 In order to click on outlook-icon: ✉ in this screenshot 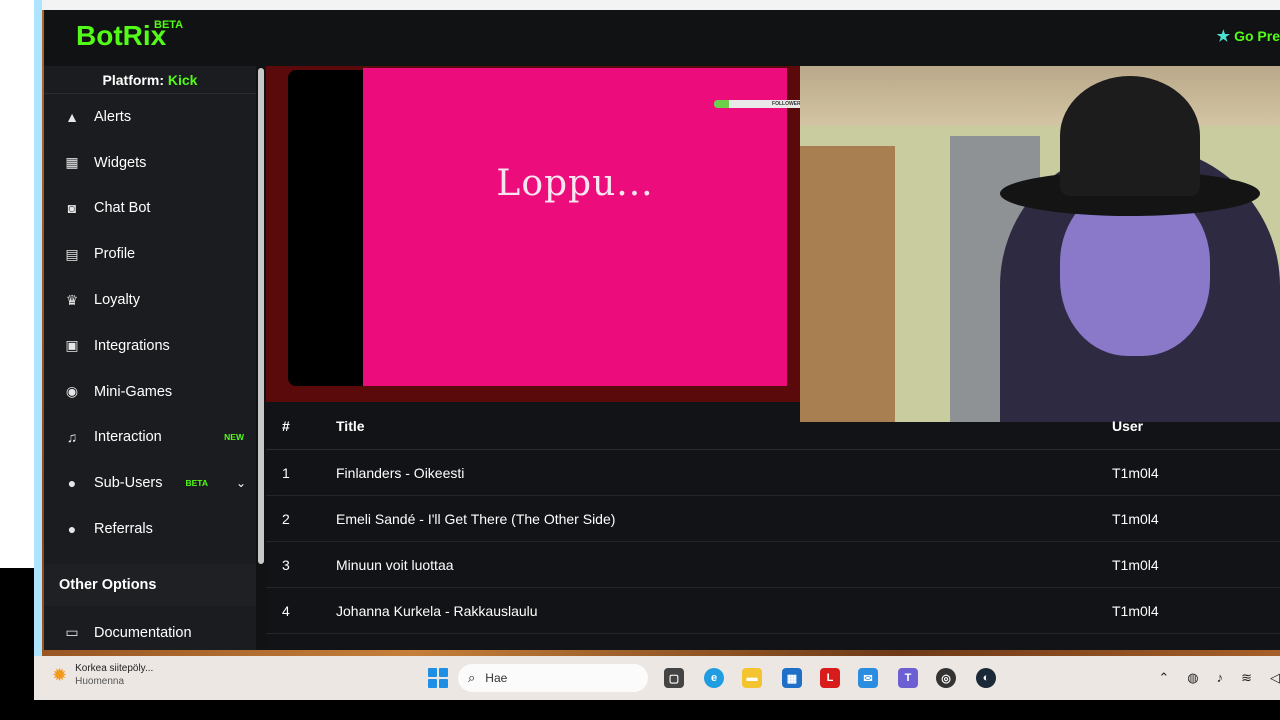, I will do `click(868, 678)`.